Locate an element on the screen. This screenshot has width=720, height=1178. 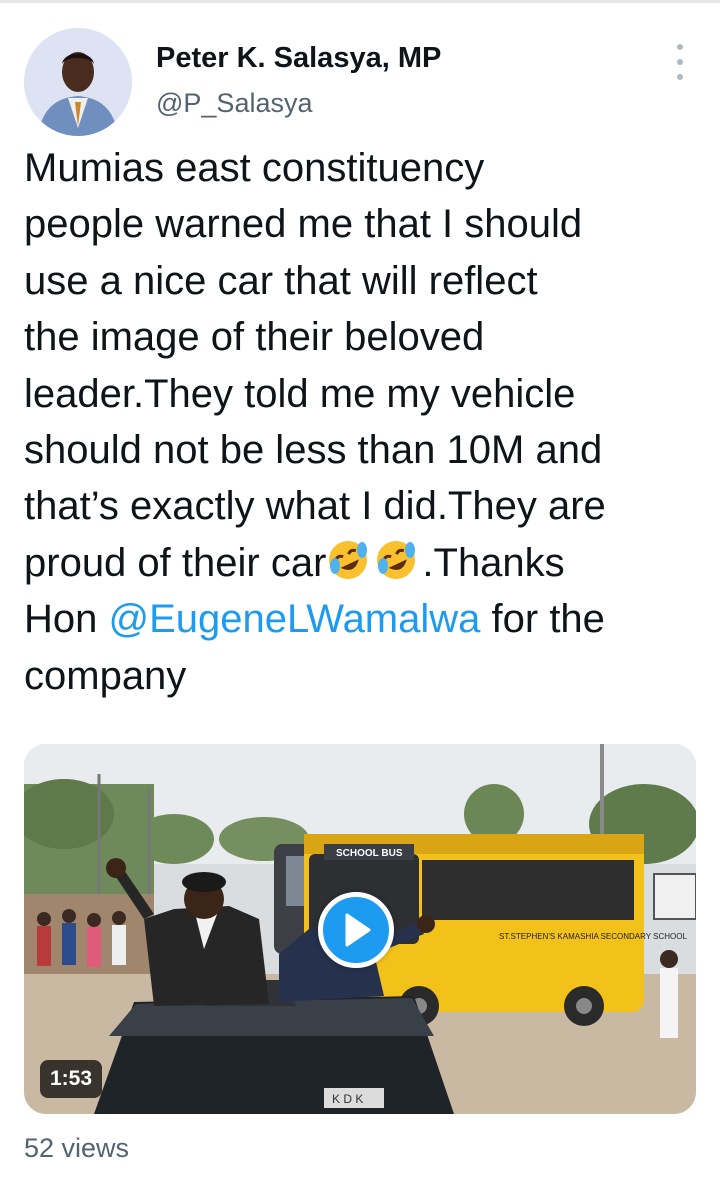
bus-sign-text: SCHOOL BUS is located at coordinates (369, 853).